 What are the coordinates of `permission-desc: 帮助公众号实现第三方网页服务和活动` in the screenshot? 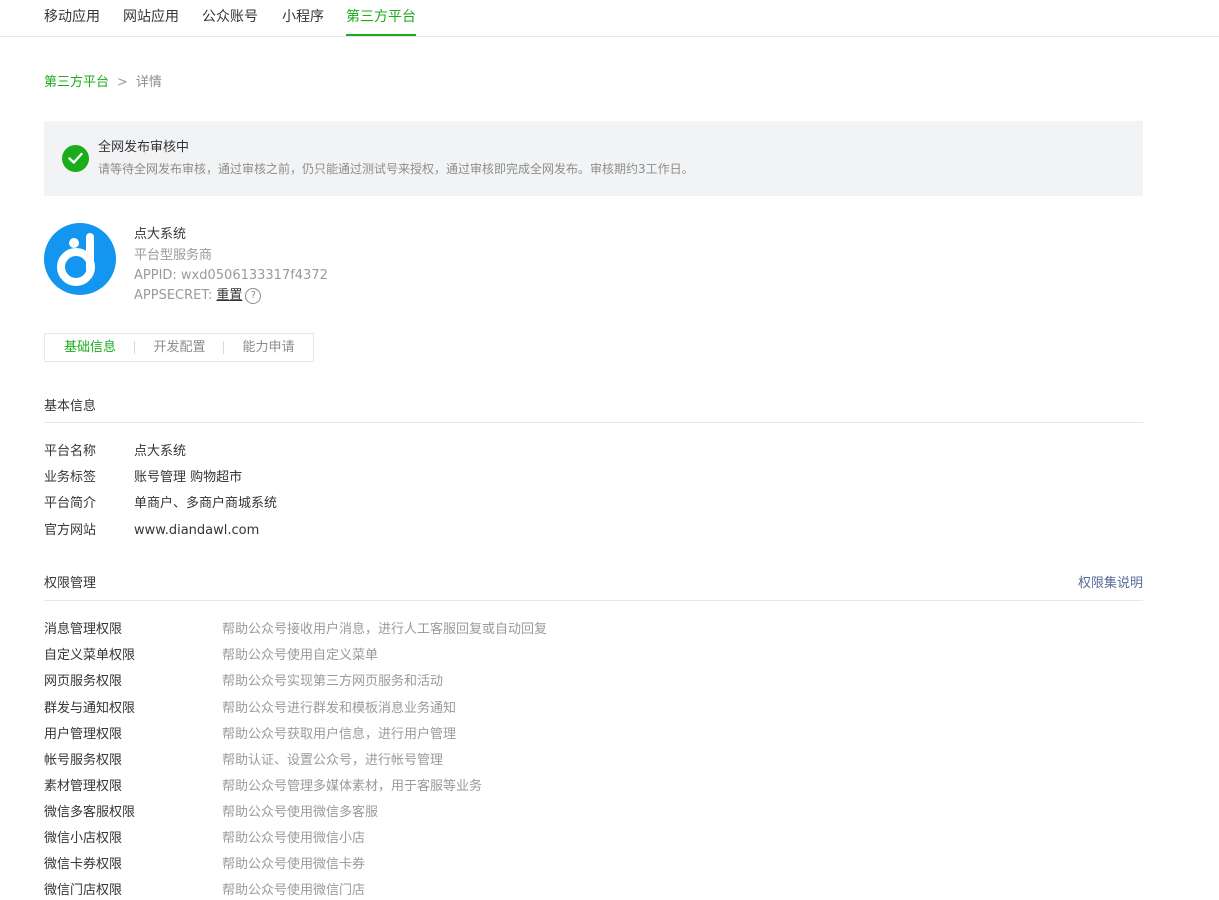 It's located at (333, 681).